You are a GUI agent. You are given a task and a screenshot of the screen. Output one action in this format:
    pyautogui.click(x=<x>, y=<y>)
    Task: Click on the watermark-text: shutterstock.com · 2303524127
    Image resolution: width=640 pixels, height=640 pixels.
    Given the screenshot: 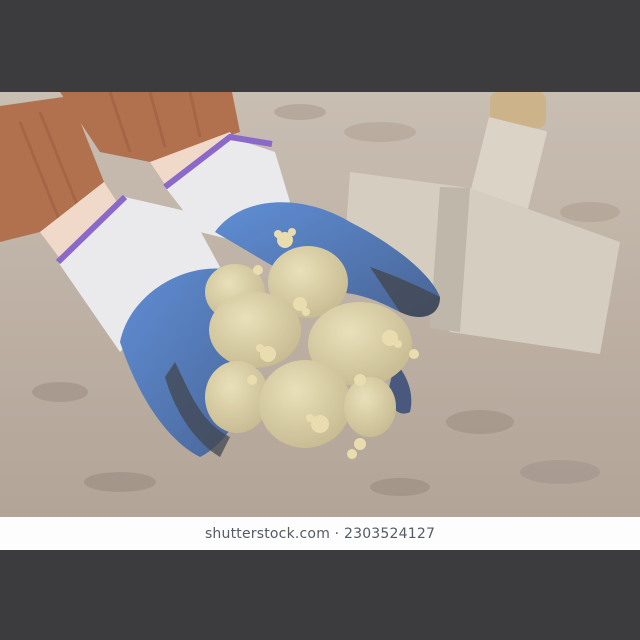 What is the action you would take?
    pyautogui.click(x=320, y=533)
    